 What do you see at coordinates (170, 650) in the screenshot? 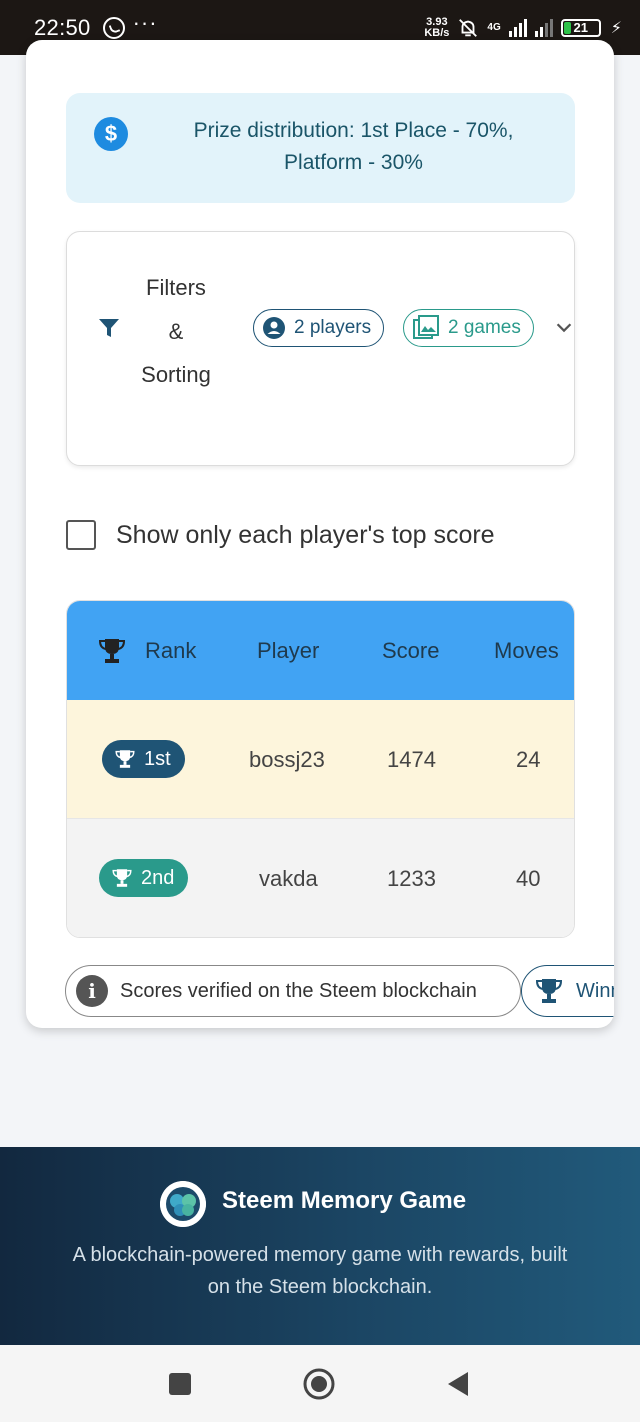
I see `column-rank: Rank` at bounding box center [170, 650].